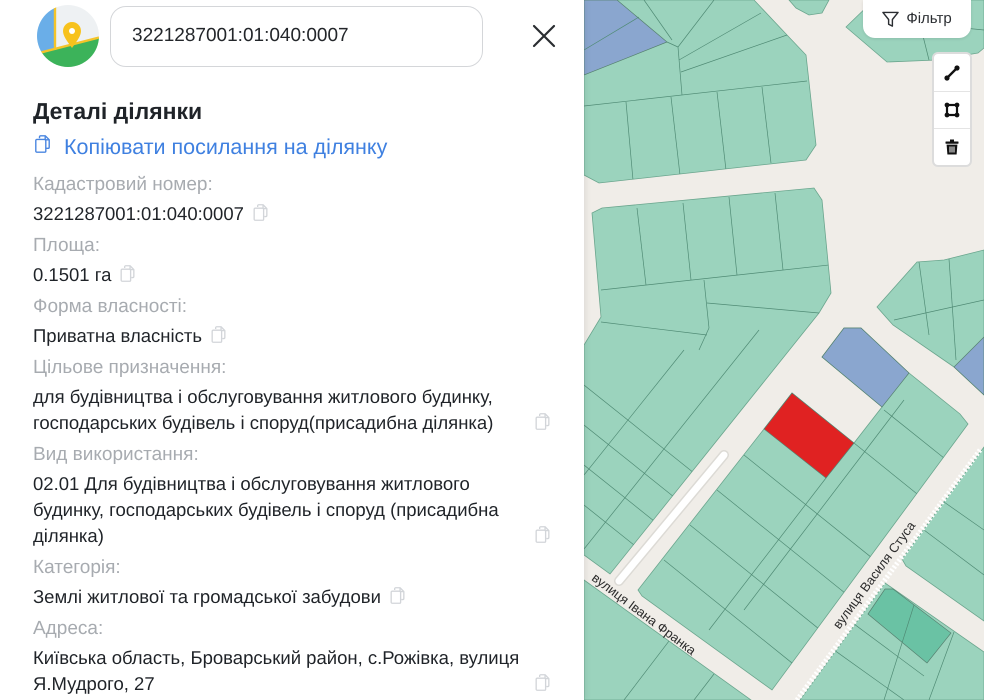 This screenshot has height=700, width=984. I want to click on field-value: Приватна власність, so click(117, 336).